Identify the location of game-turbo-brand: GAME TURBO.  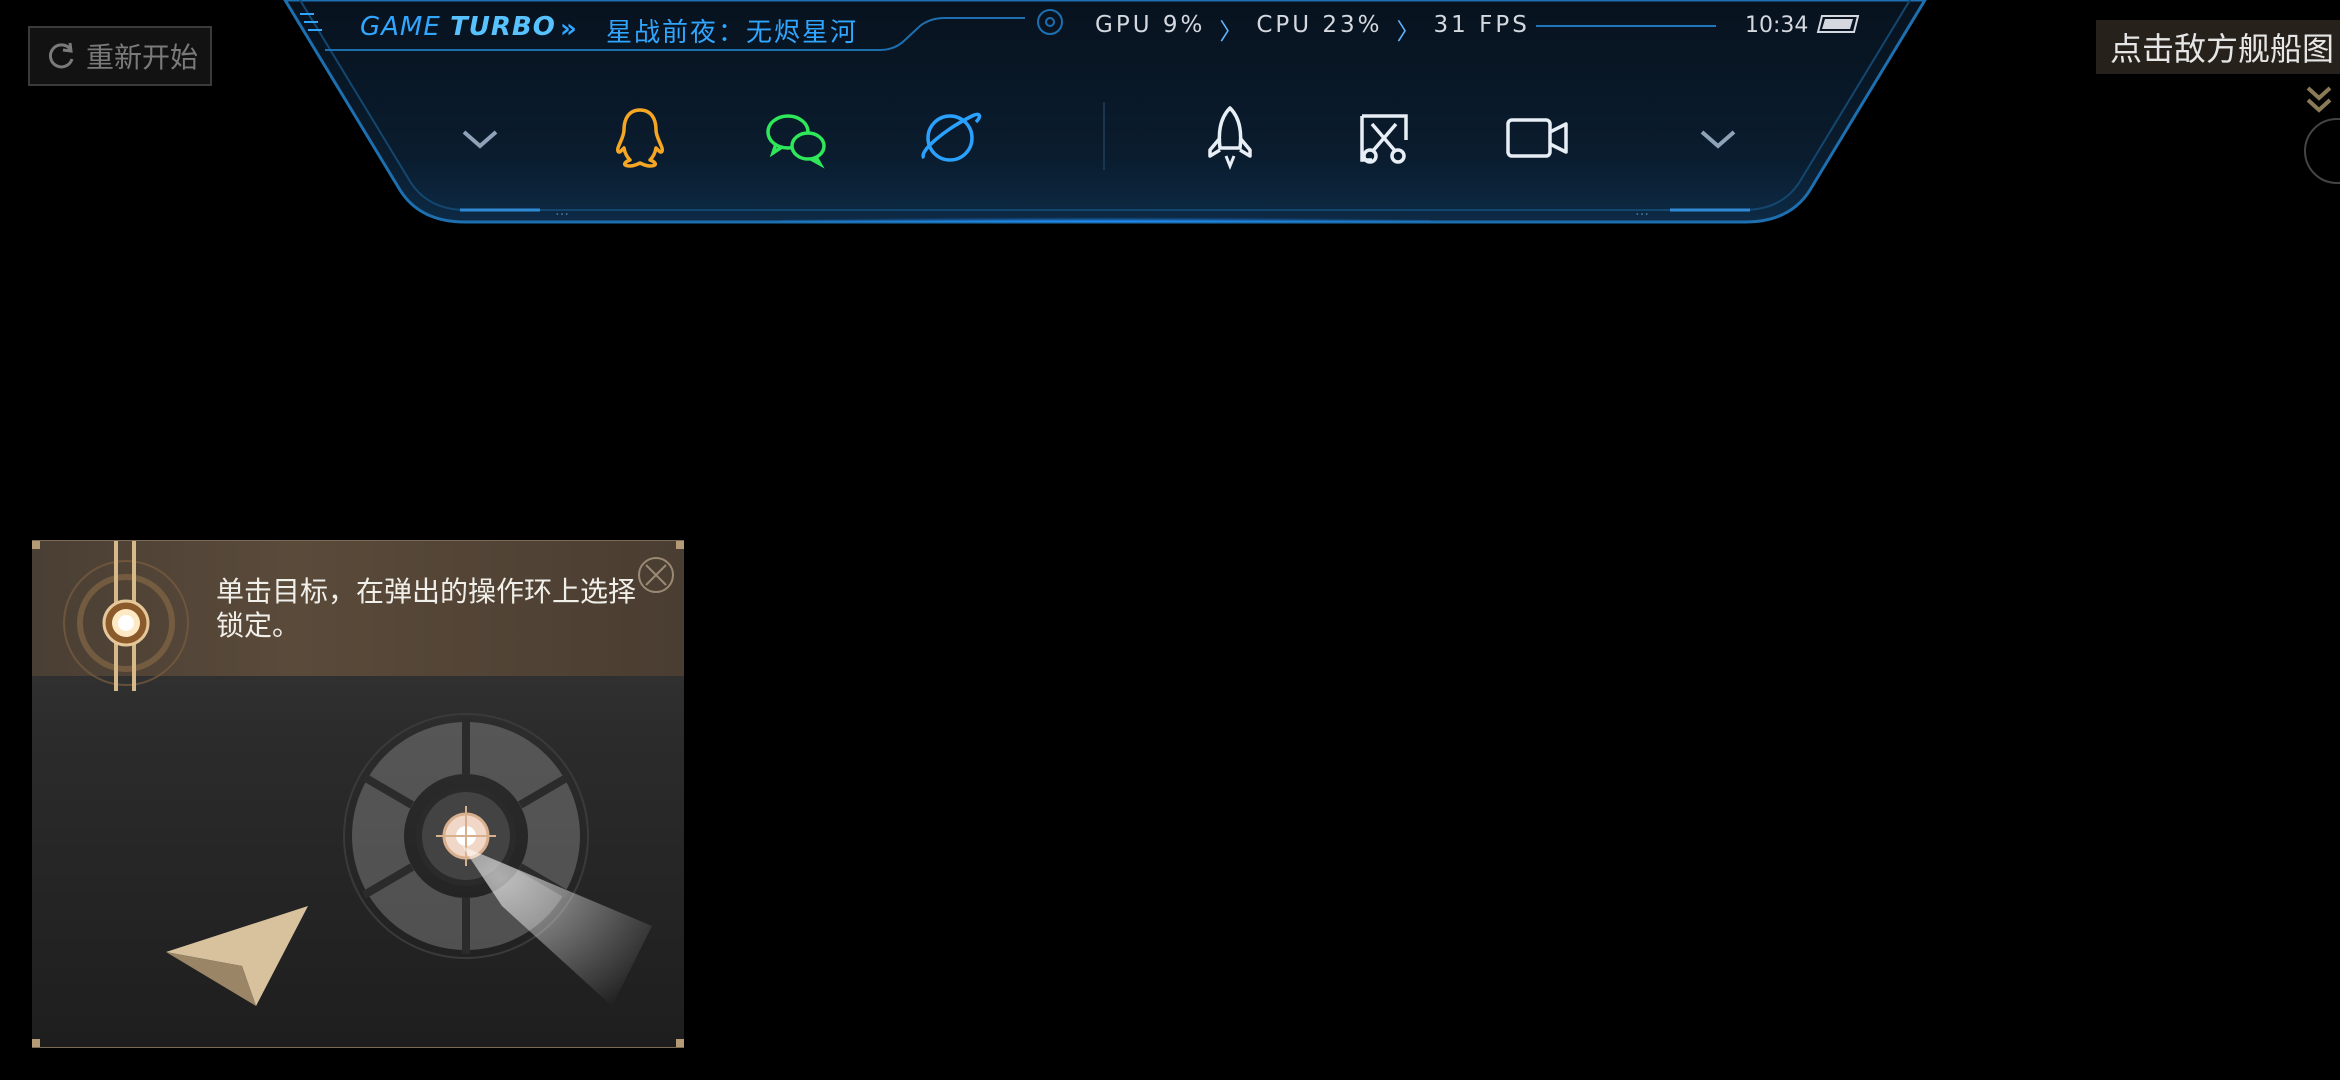
(458, 27).